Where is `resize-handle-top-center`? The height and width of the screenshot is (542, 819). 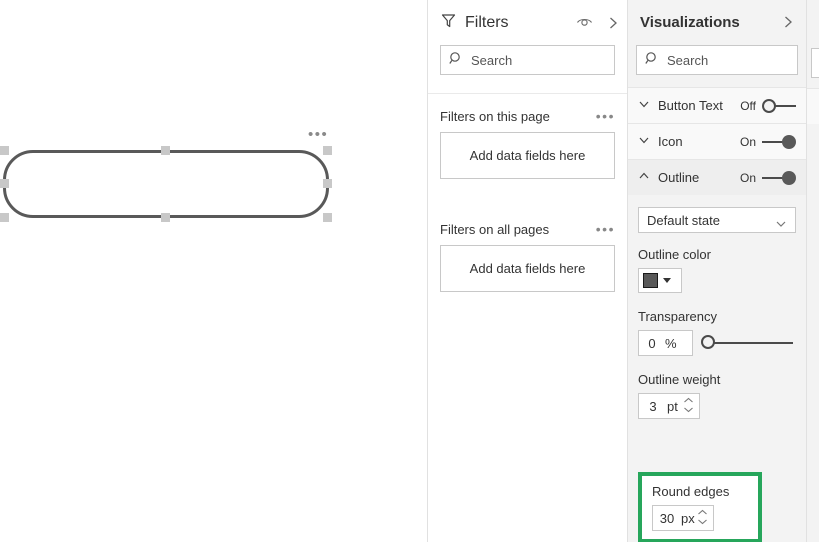
resize-handle-top-center is located at coordinates (165, 150).